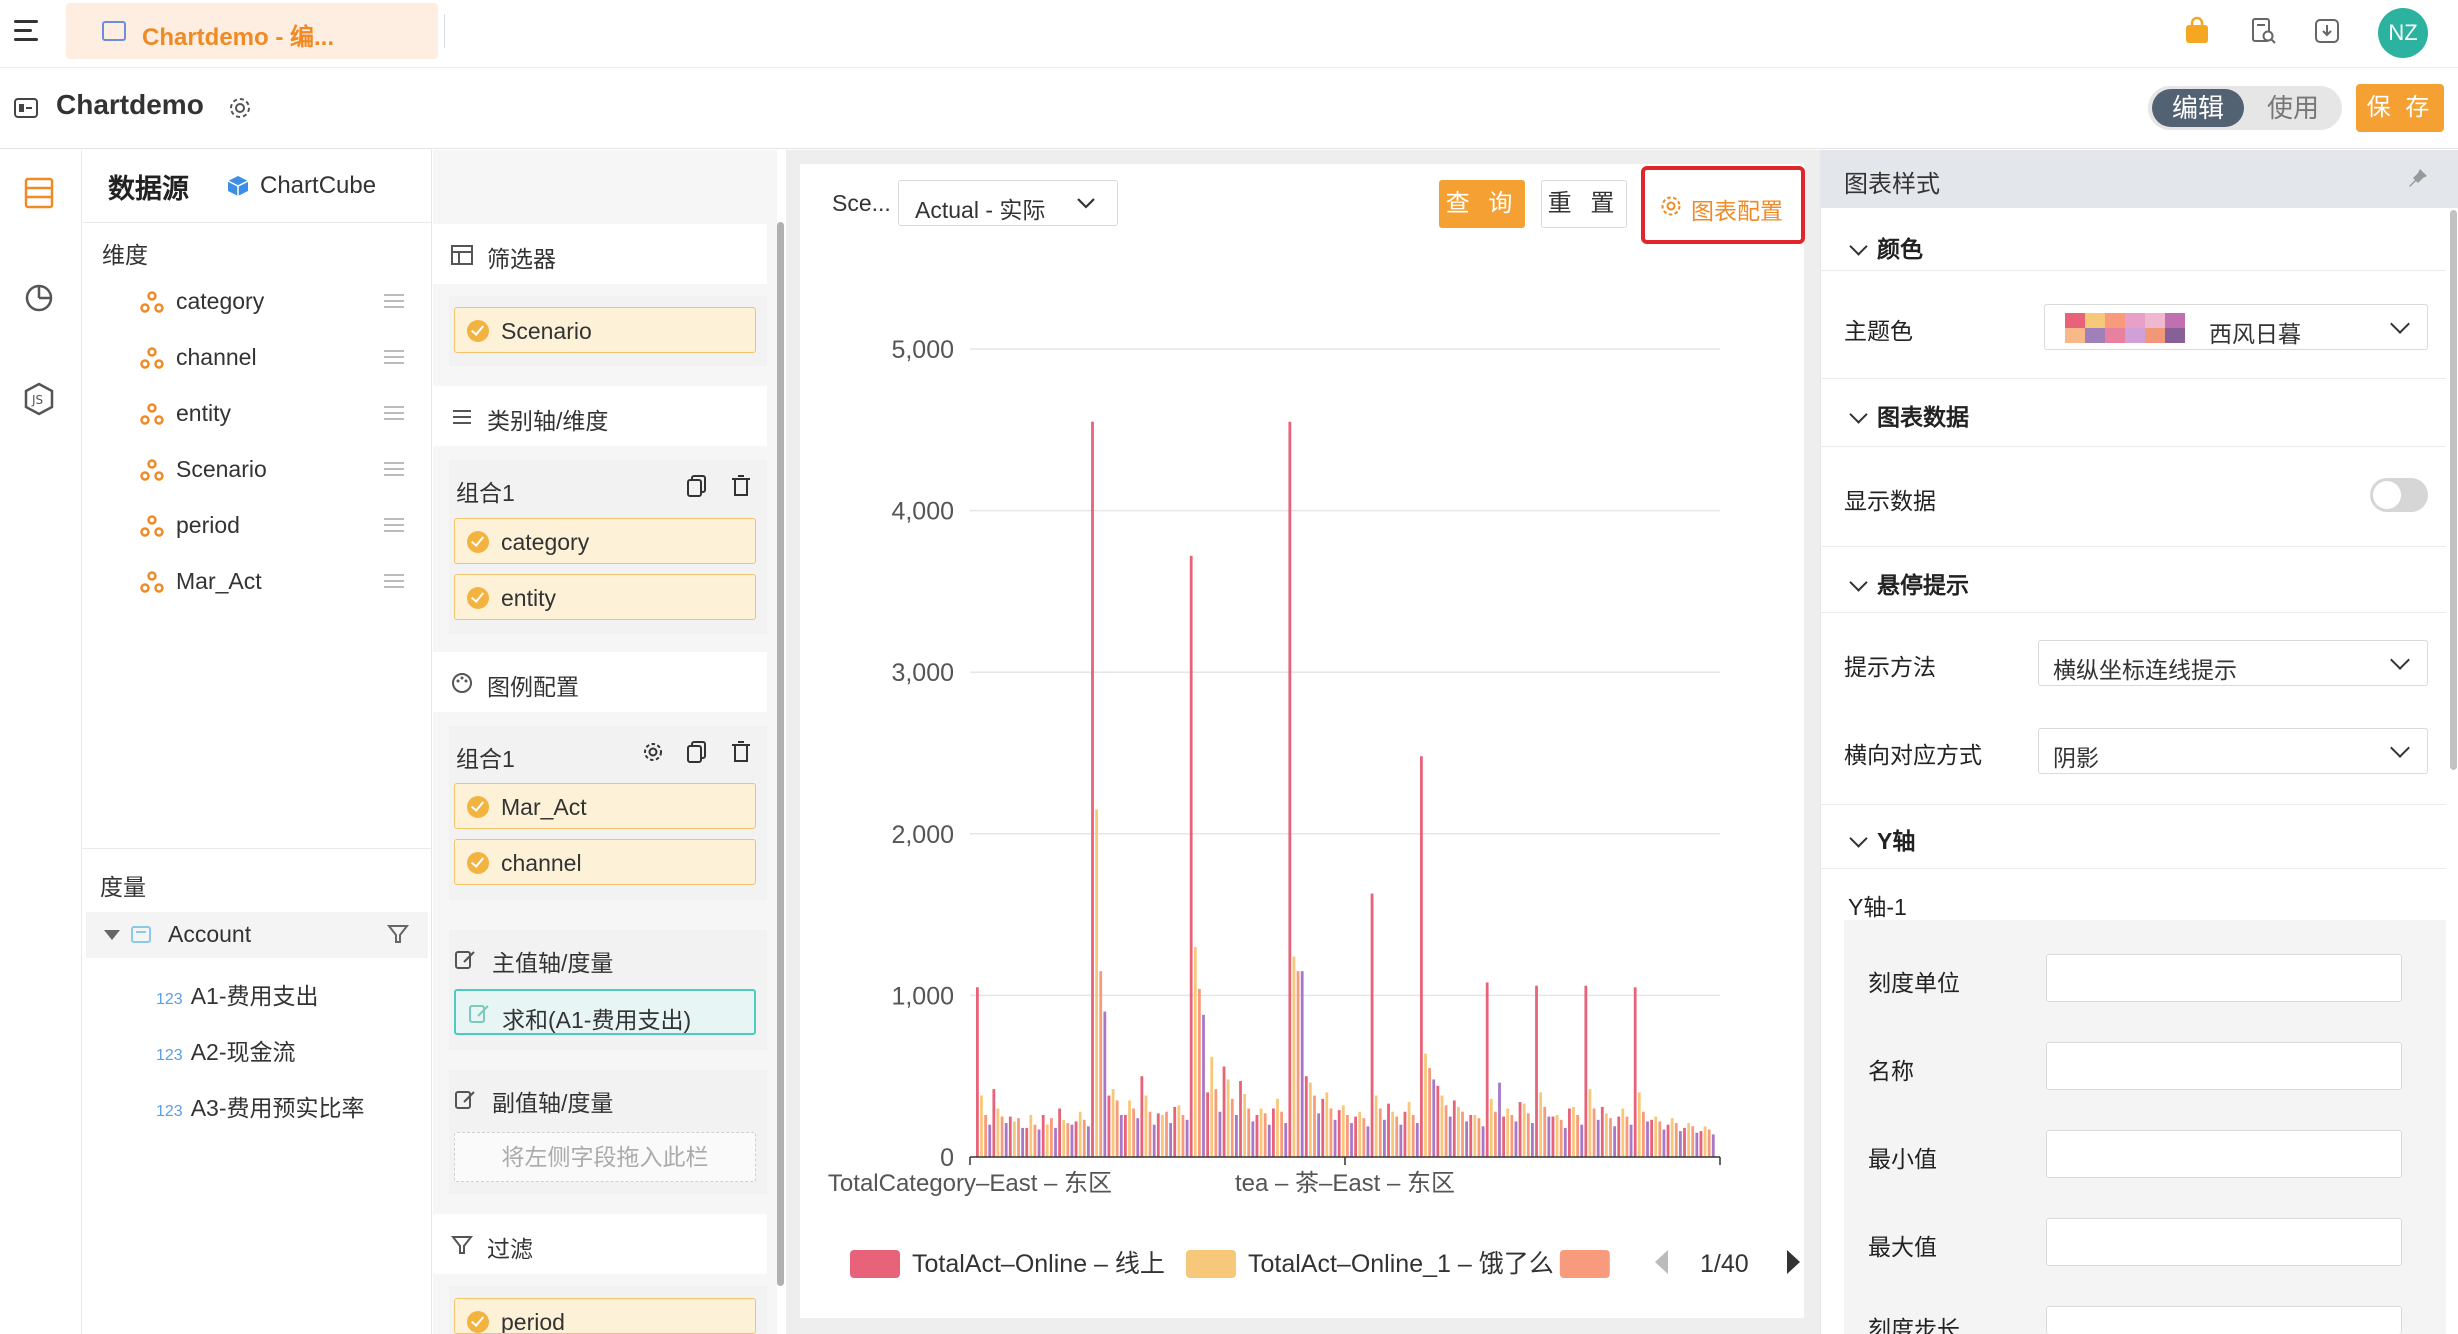 Image resolution: width=2458 pixels, height=1334 pixels. I want to click on use-mode-button: 使用, so click(2293, 108).